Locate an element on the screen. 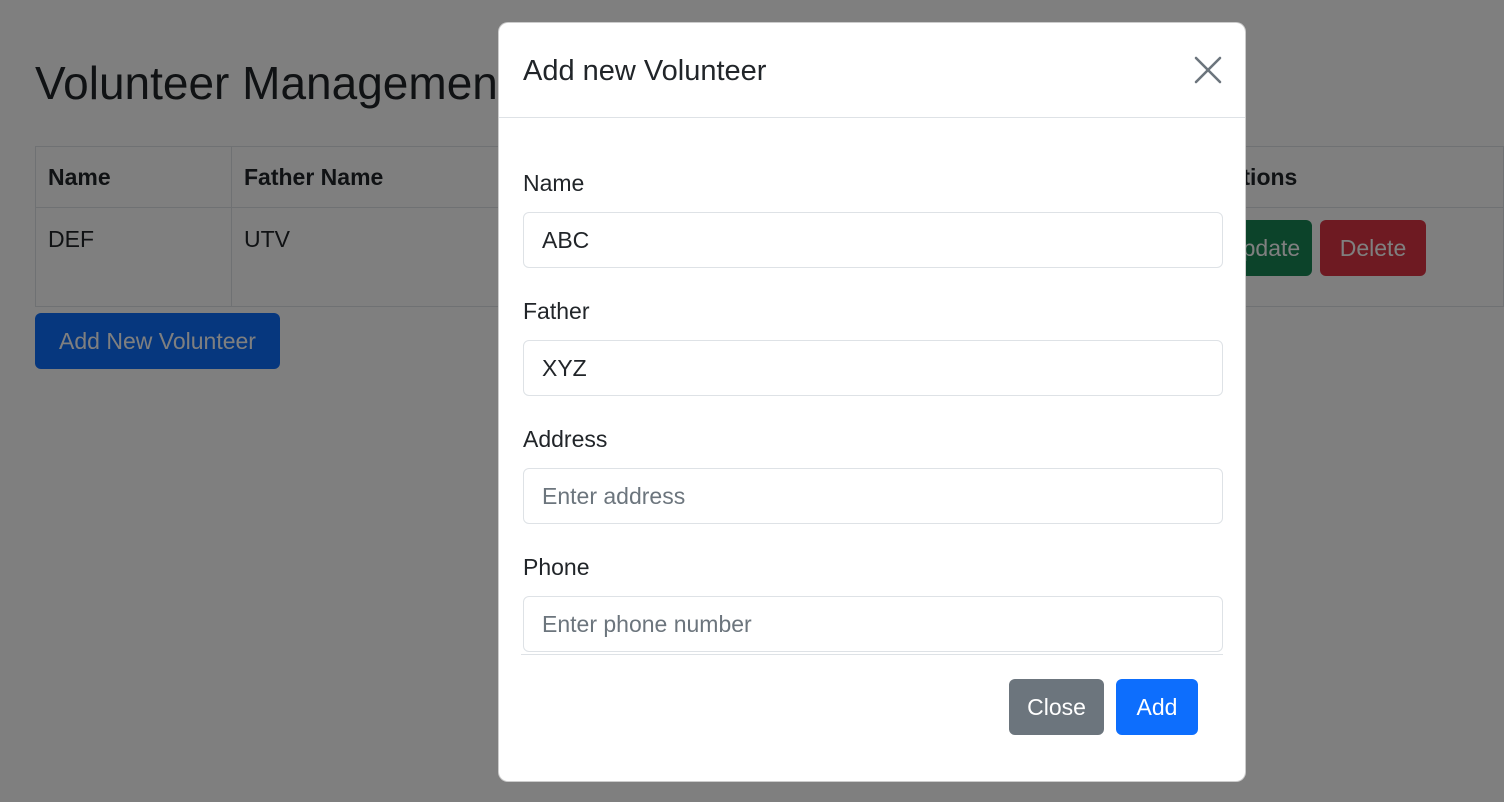 Image resolution: width=1504 pixels, height=802 pixels. address-input is located at coordinates (873, 496).